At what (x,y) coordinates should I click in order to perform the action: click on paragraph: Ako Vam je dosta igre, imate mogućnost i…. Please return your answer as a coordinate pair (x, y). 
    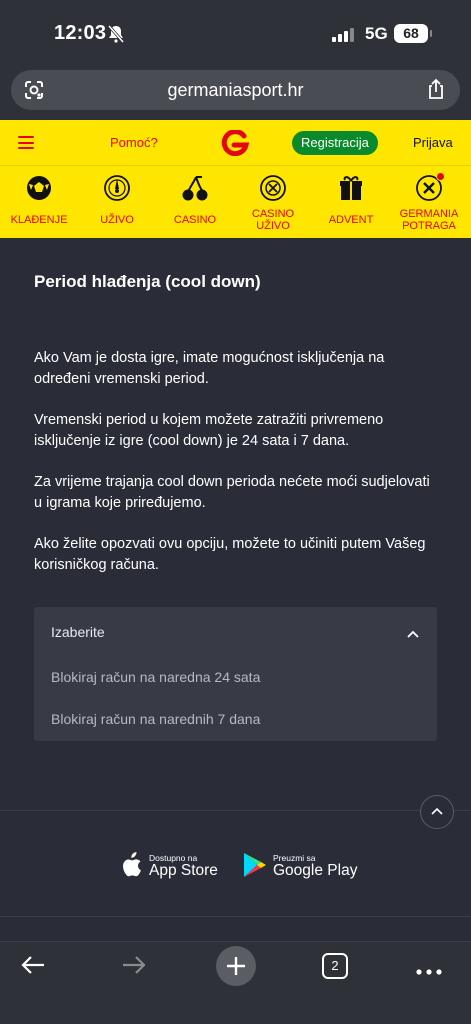
    Looking at the image, I should click on (209, 368).